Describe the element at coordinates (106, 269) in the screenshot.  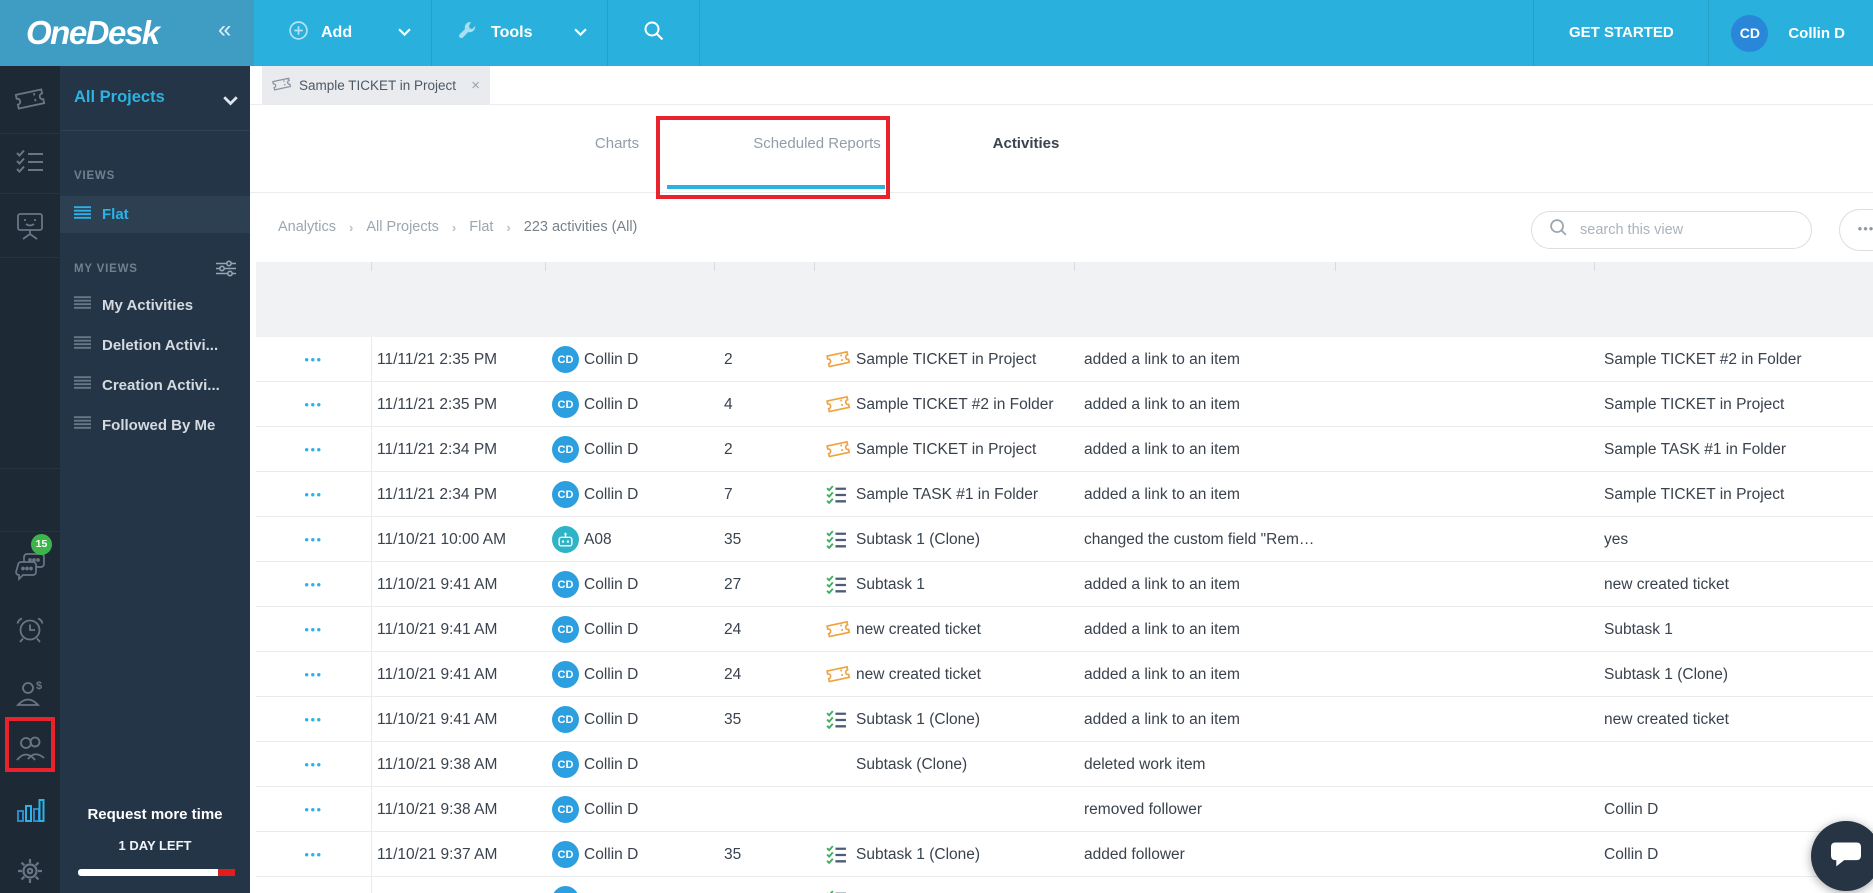
I see `my-views-section-label: MY VIEWS` at that location.